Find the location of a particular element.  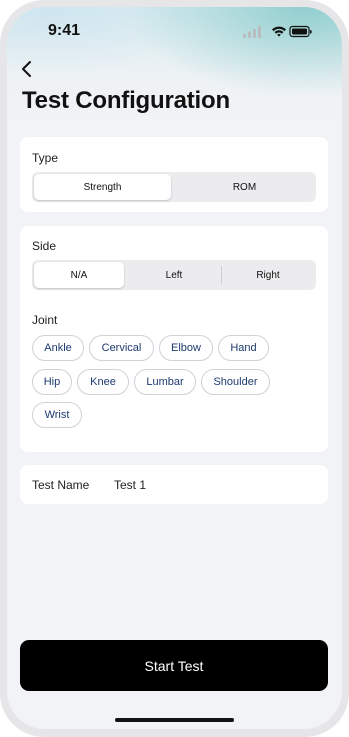

side-option-right: Right is located at coordinates (268, 275).